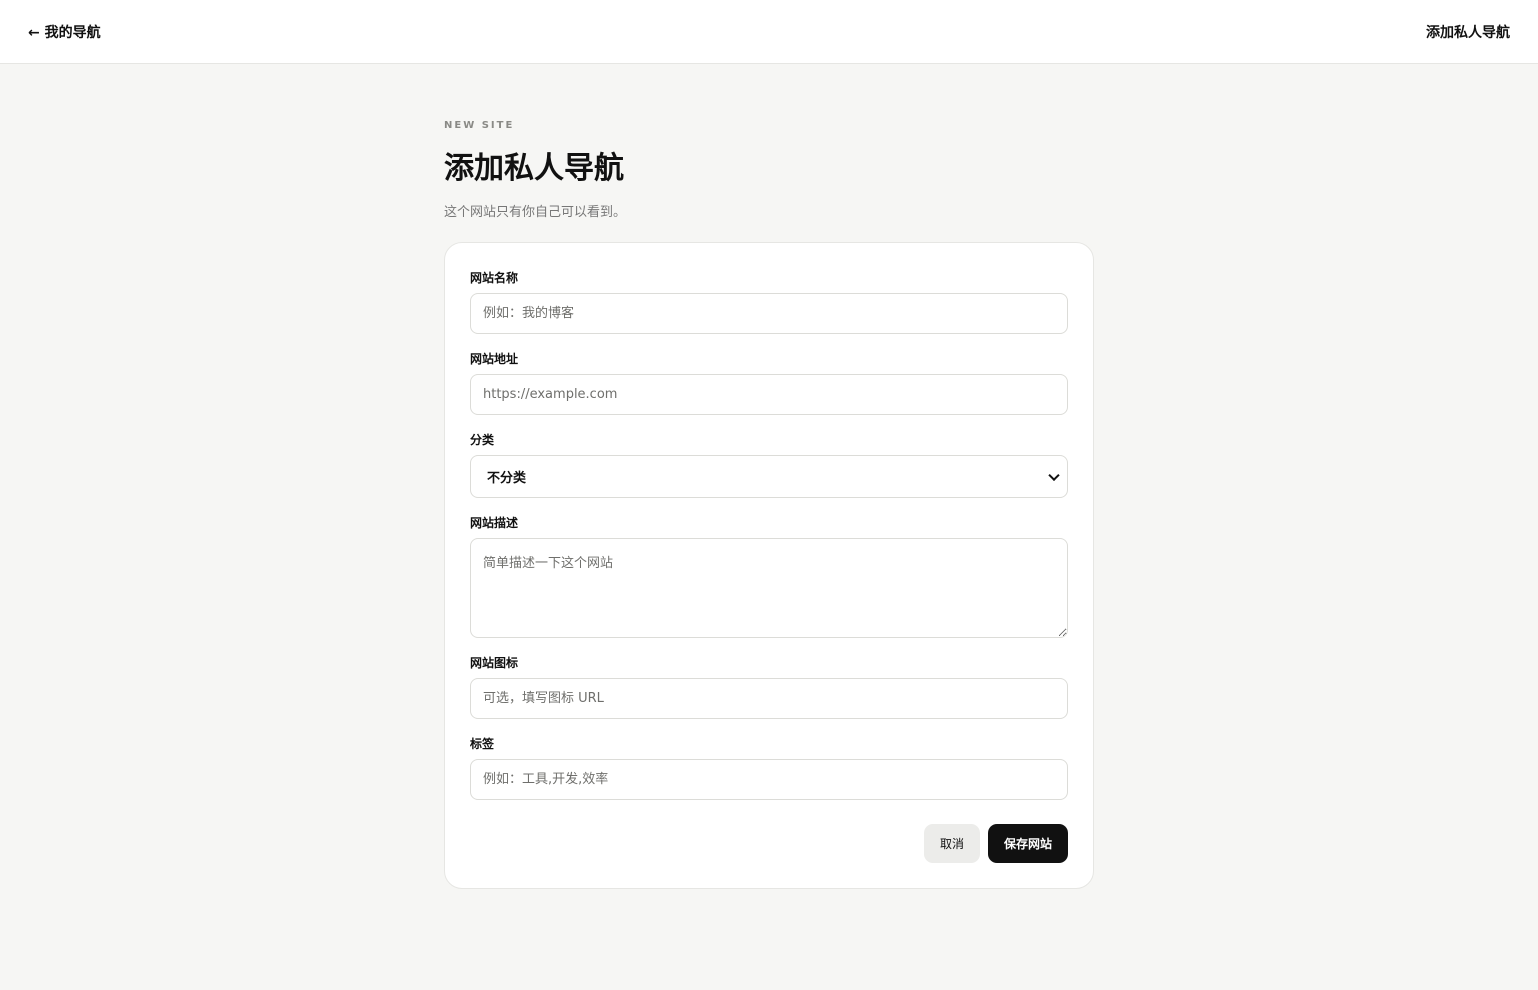 The height and width of the screenshot is (990, 1538). Describe the element at coordinates (951, 843) in the screenshot. I see `cancel-button: 取消` at that location.